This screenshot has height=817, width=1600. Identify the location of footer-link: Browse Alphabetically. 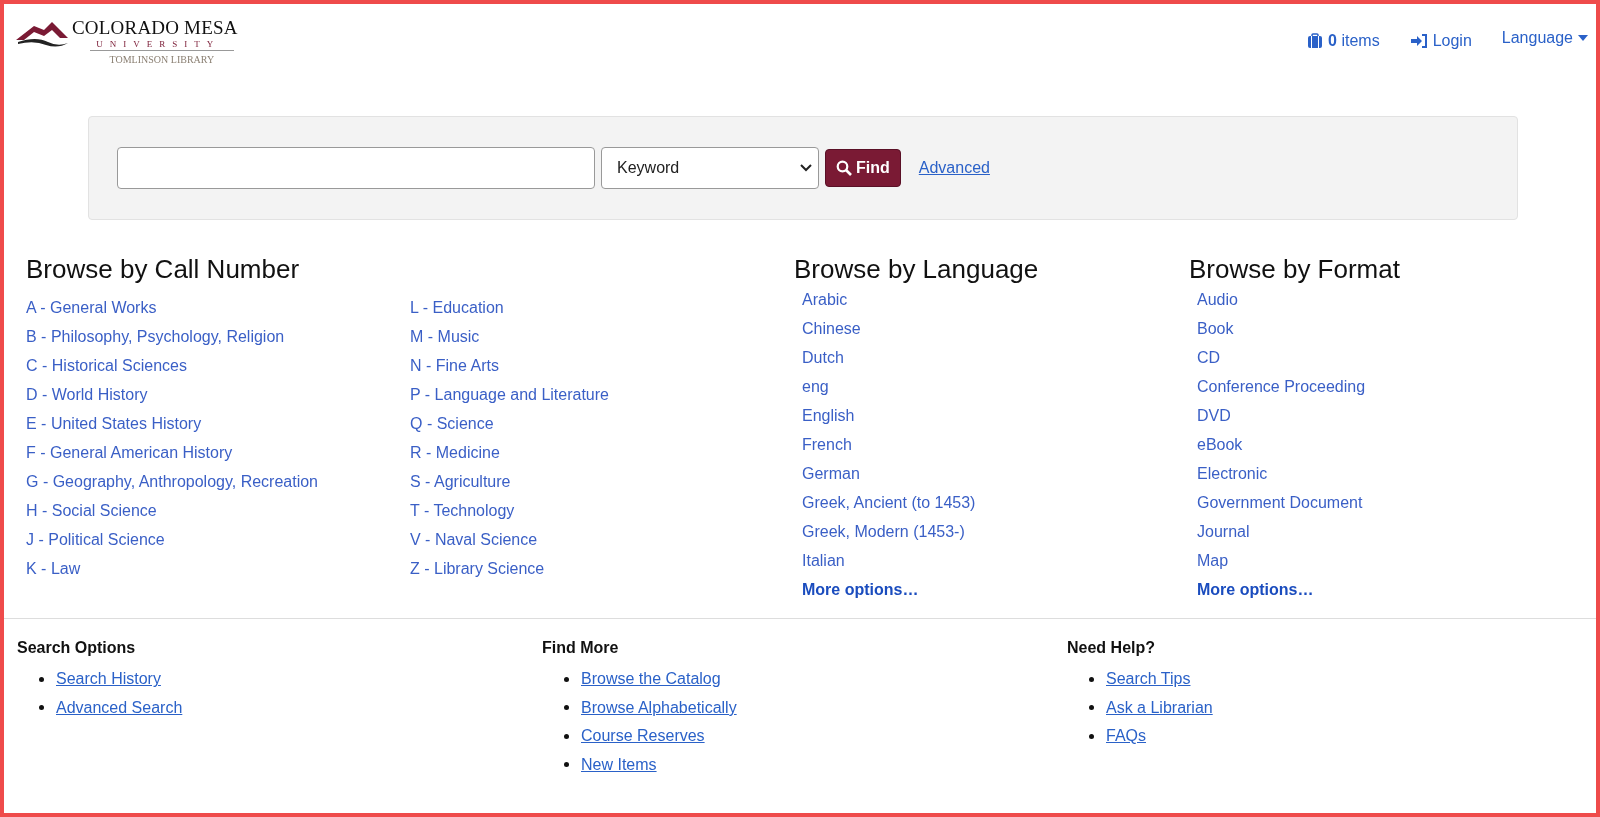
(659, 707).